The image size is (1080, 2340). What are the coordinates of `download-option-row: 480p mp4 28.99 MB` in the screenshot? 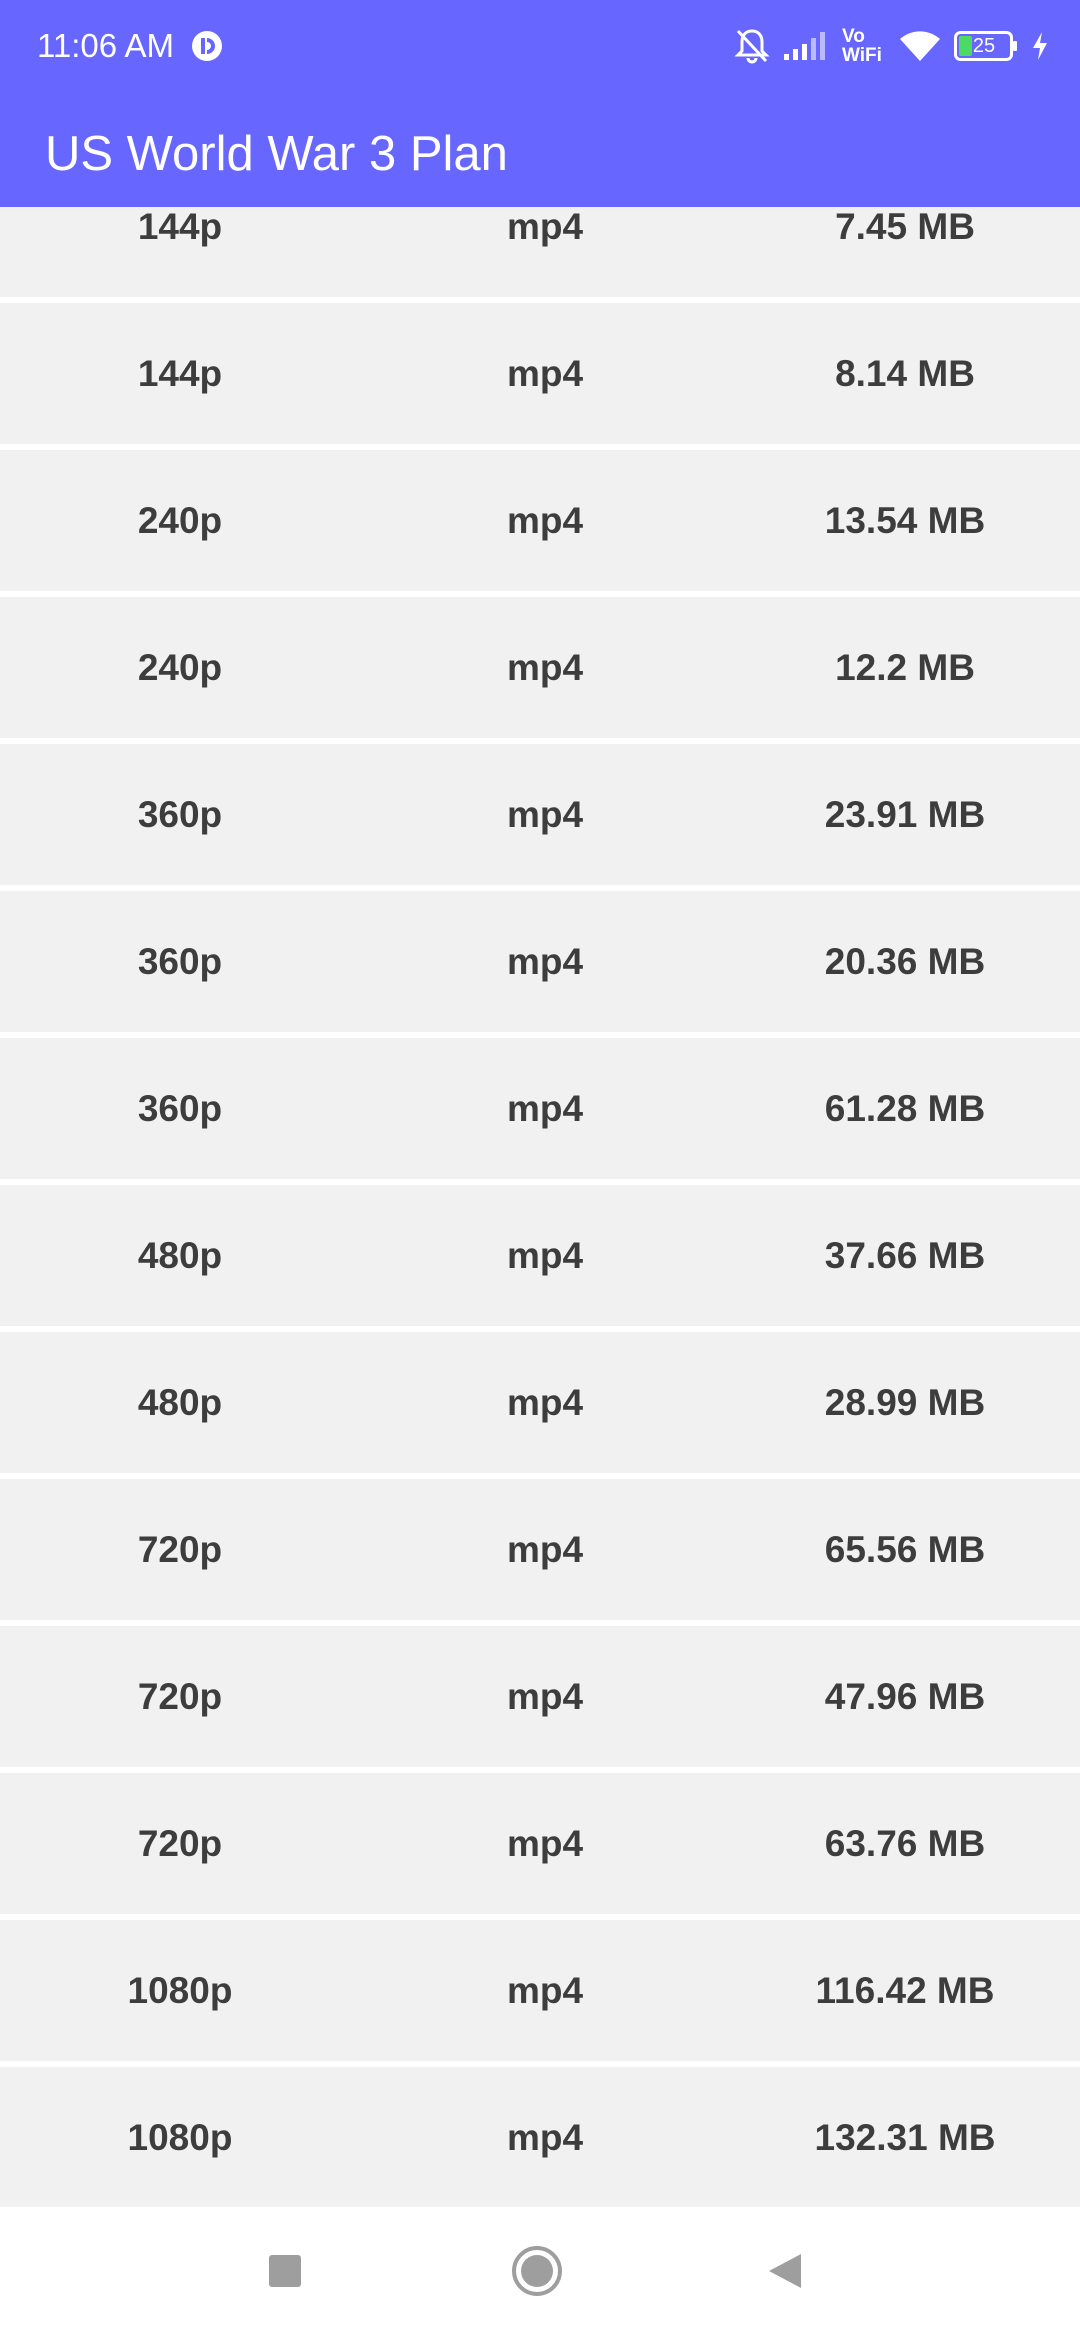 It's located at (540, 1402).